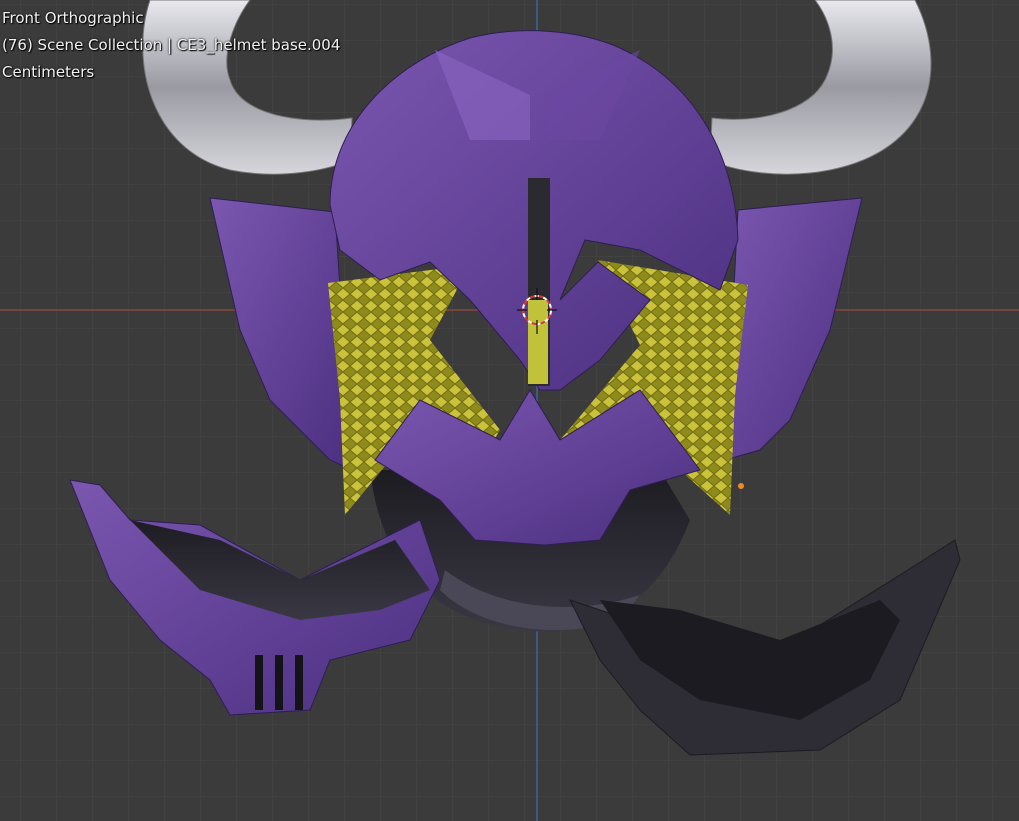  I want to click on vent-slits, so click(279, 682).